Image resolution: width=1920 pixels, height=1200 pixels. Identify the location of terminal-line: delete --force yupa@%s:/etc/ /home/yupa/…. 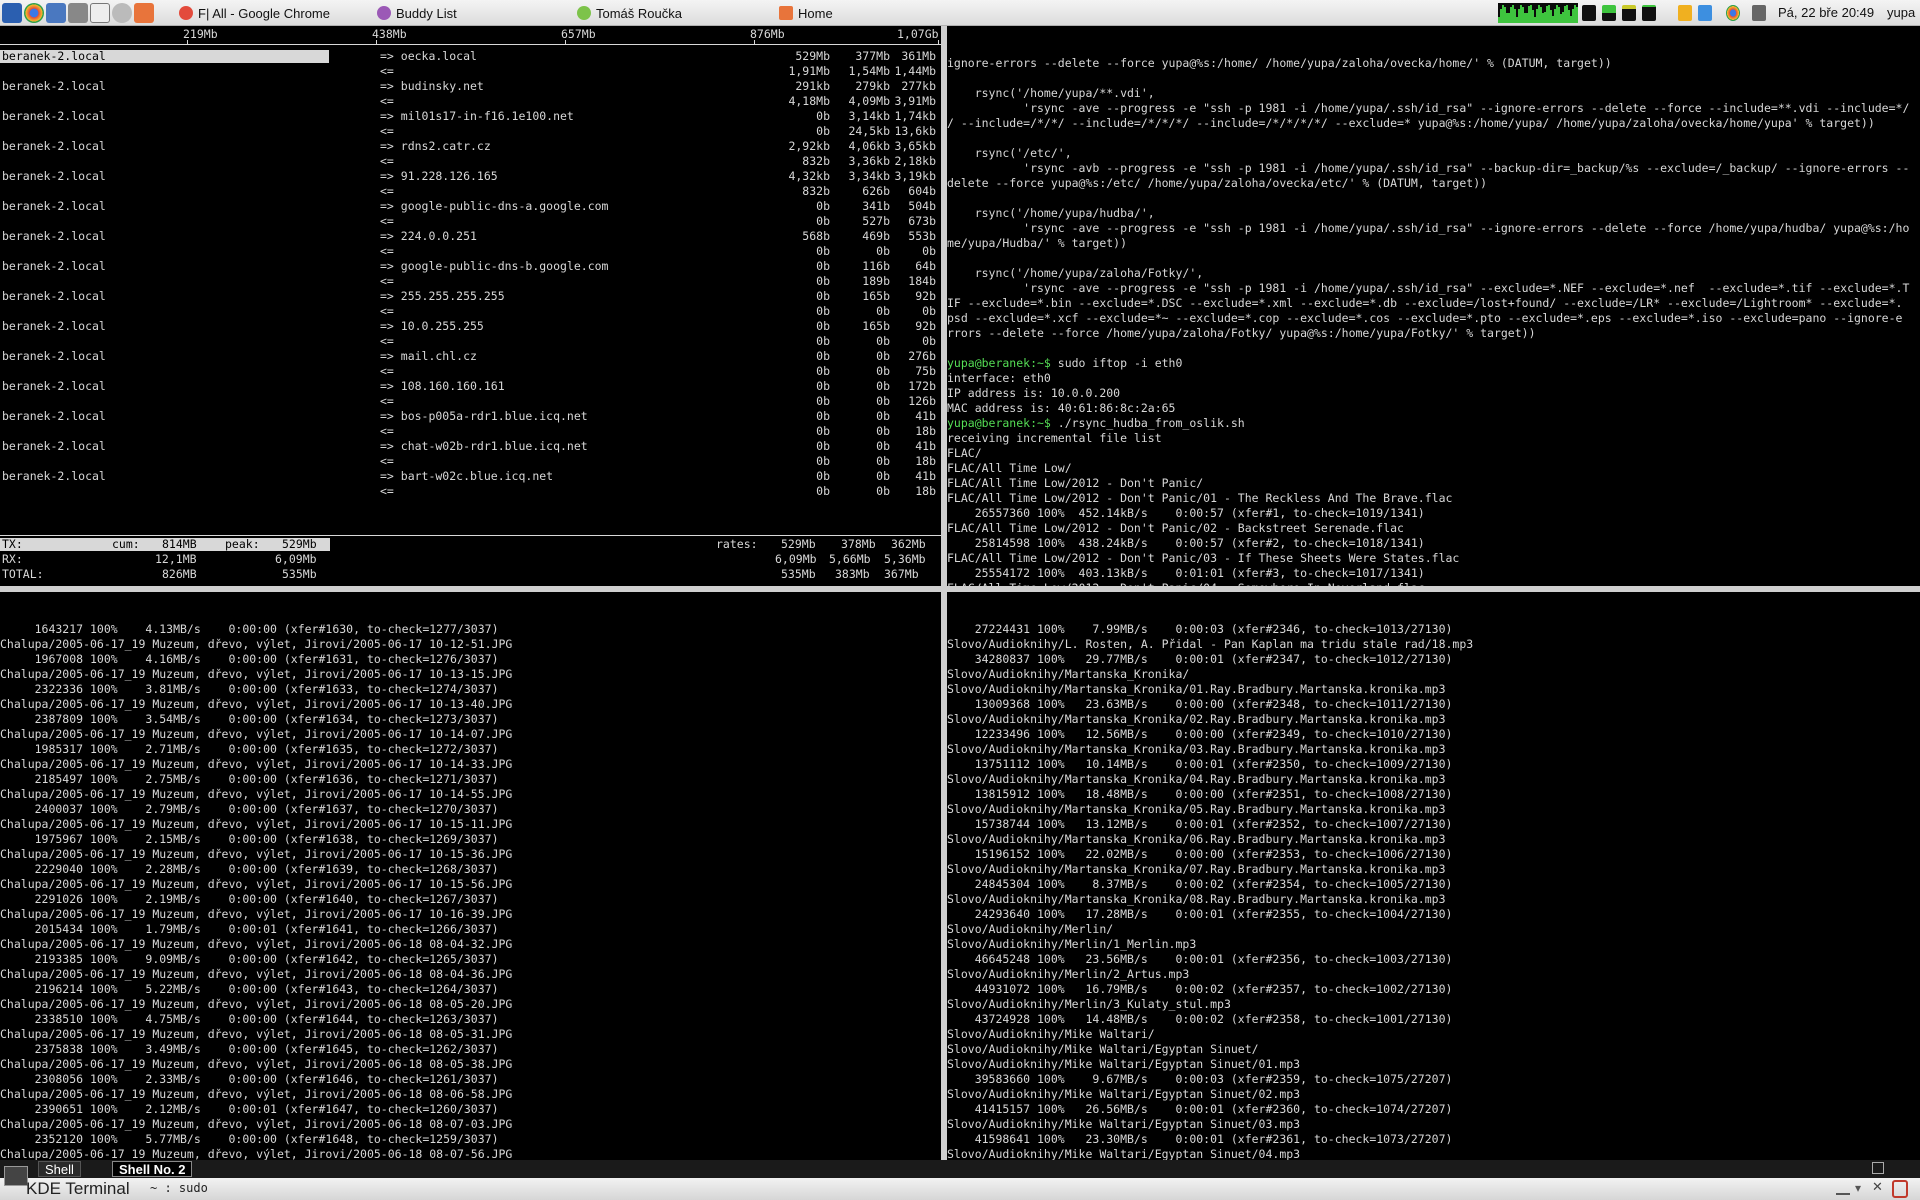
(1217, 183).